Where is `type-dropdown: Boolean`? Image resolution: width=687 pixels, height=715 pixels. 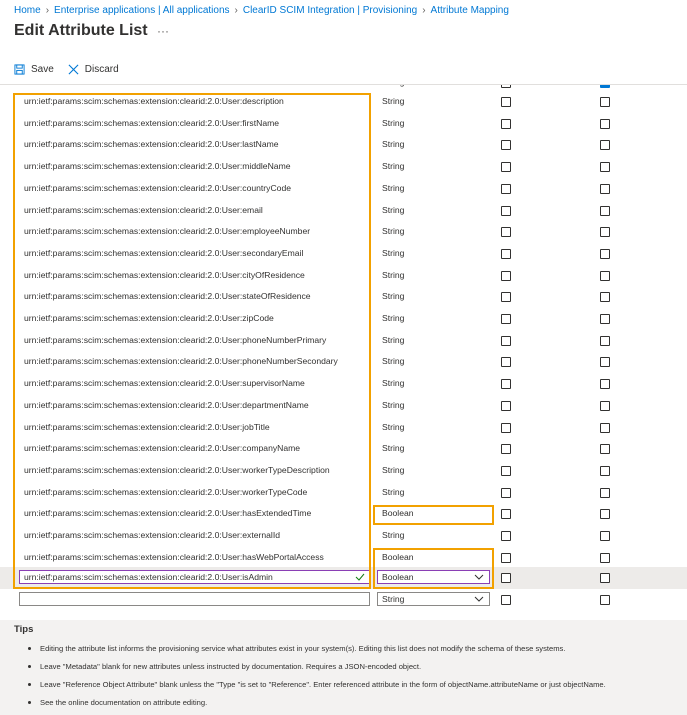 type-dropdown: Boolean is located at coordinates (433, 577).